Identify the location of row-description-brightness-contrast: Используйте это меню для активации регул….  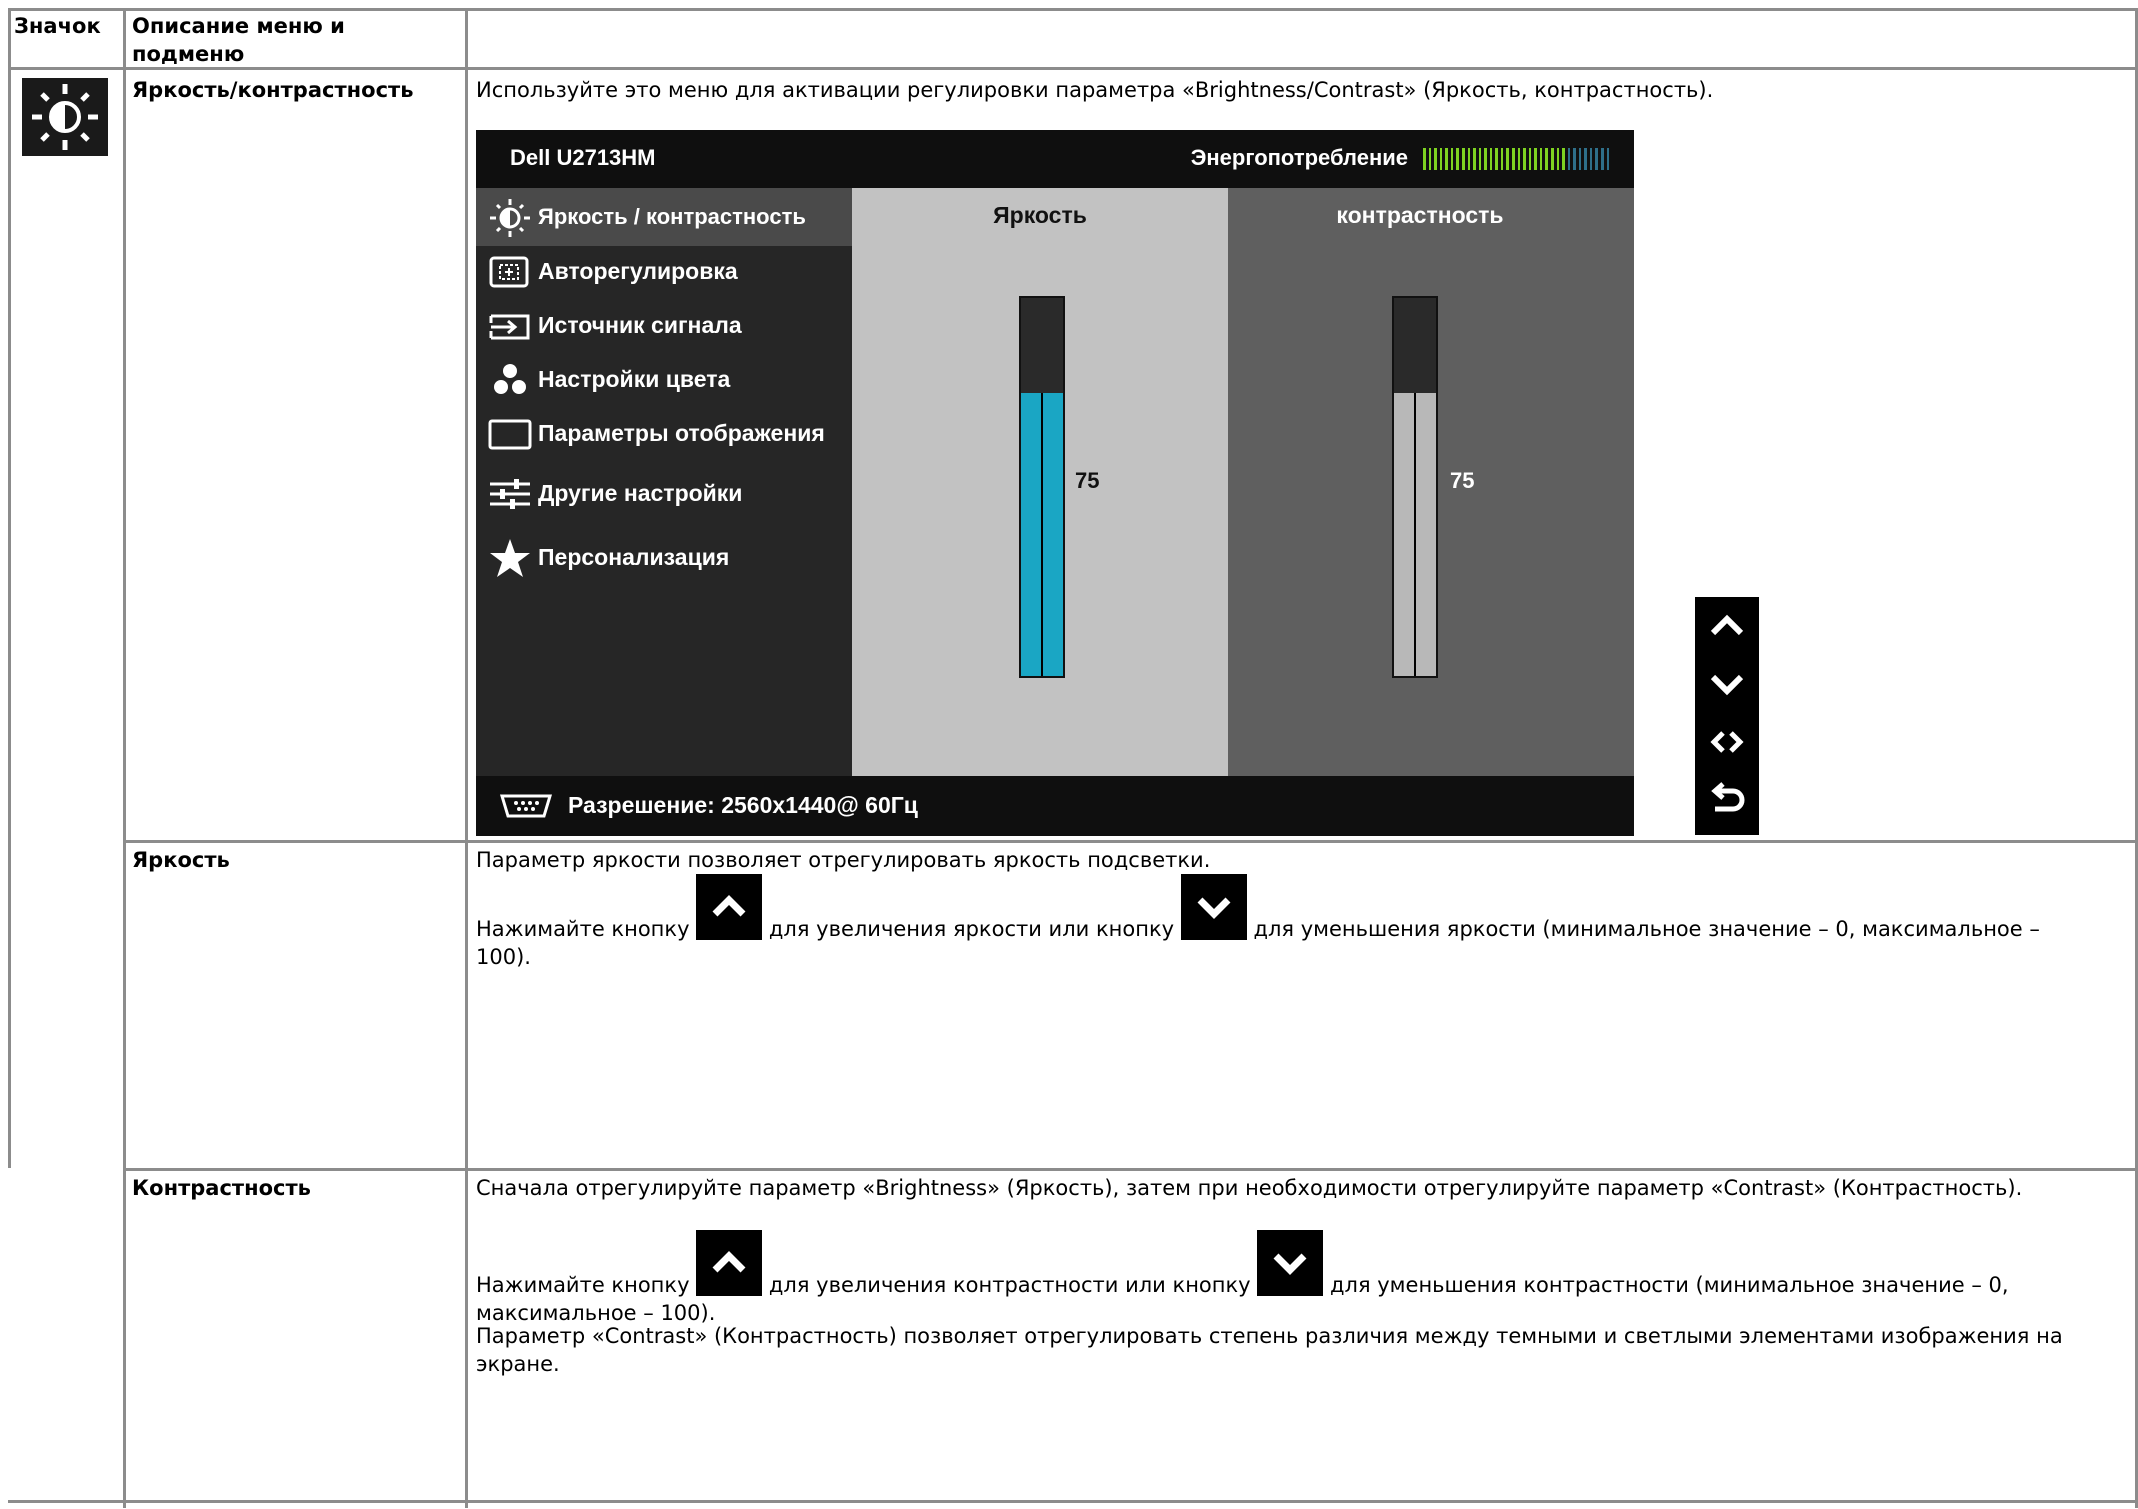
(1095, 90).